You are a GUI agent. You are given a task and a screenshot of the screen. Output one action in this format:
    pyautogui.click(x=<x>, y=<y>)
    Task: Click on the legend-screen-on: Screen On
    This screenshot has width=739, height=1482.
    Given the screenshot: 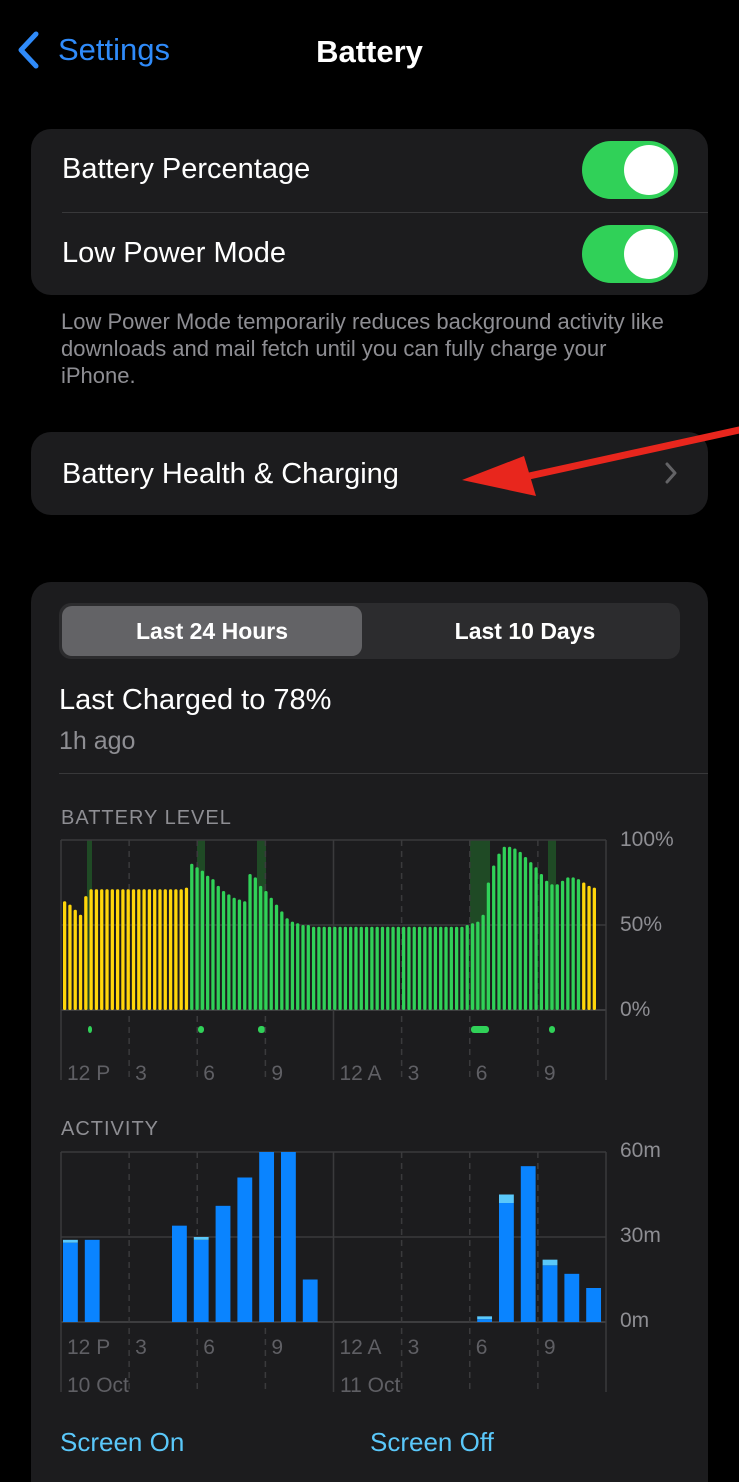 What is the action you would take?
    pyautogui.click(x=122, y=1442)
    